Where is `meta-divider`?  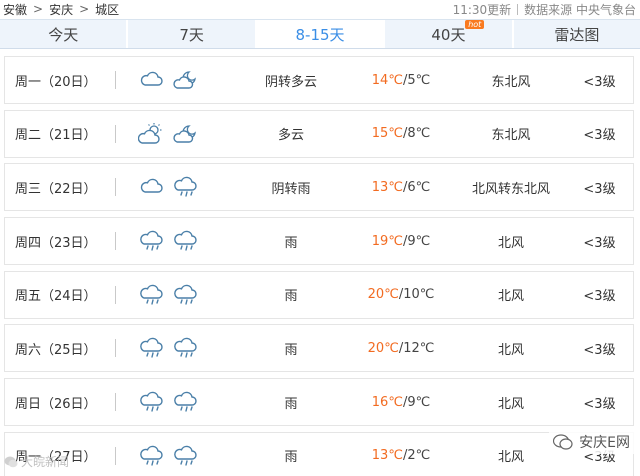
meta-divider is located at coordinates (518, 9).